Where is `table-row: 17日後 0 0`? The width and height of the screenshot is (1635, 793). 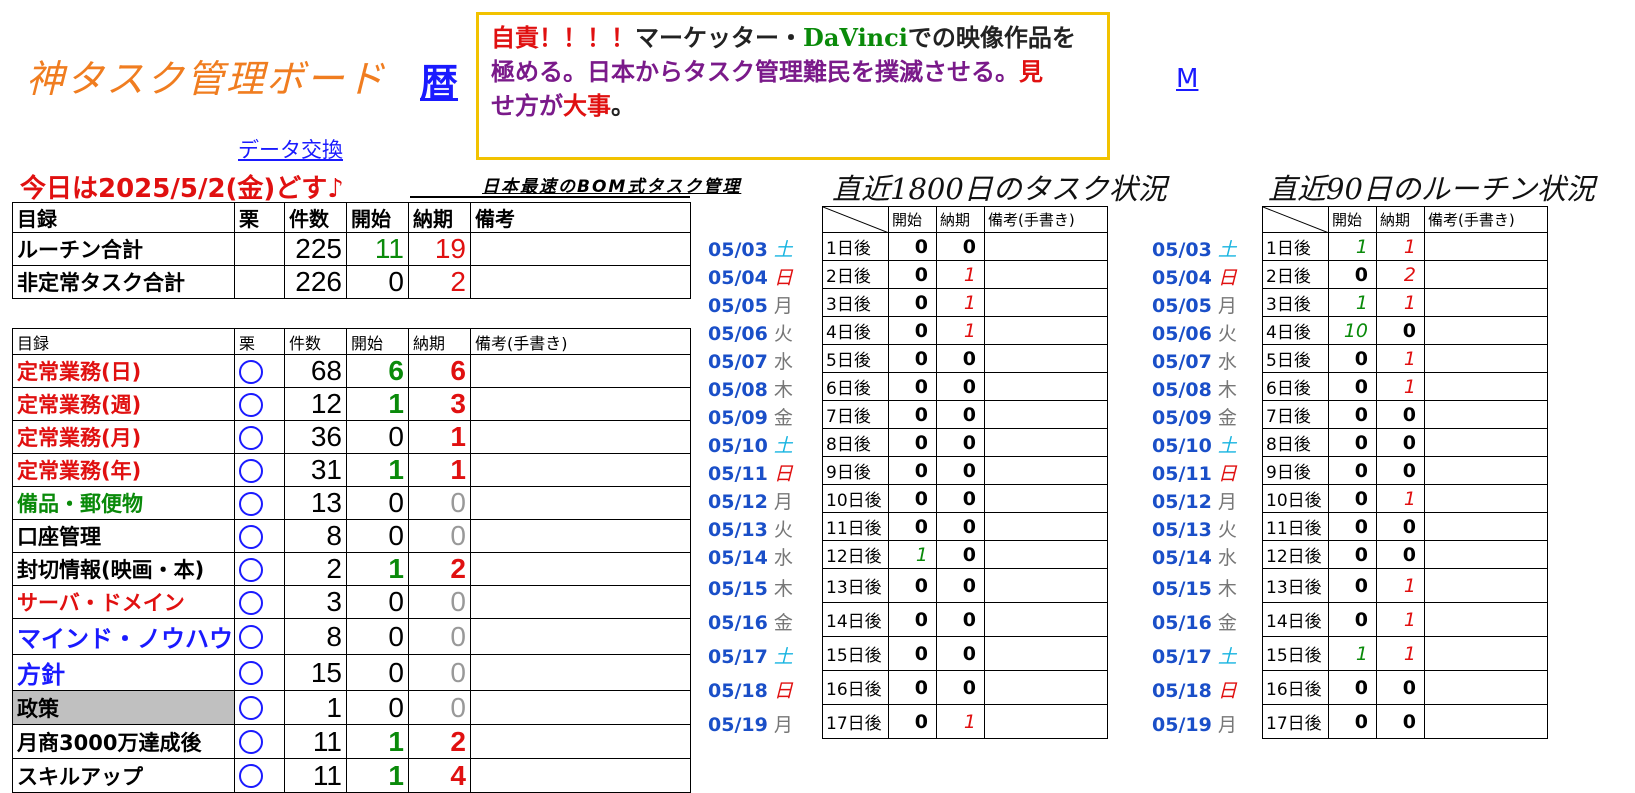 table-row: 17日後 0 0 is located at coordinates (1405, 721).